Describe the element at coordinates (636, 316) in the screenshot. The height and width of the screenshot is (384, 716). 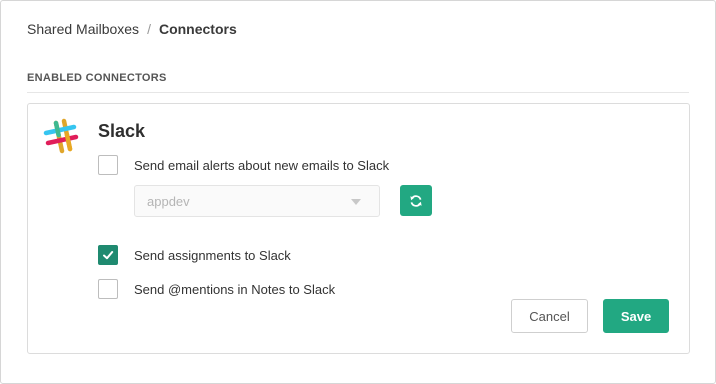
I see `save-button: Save` at that location.